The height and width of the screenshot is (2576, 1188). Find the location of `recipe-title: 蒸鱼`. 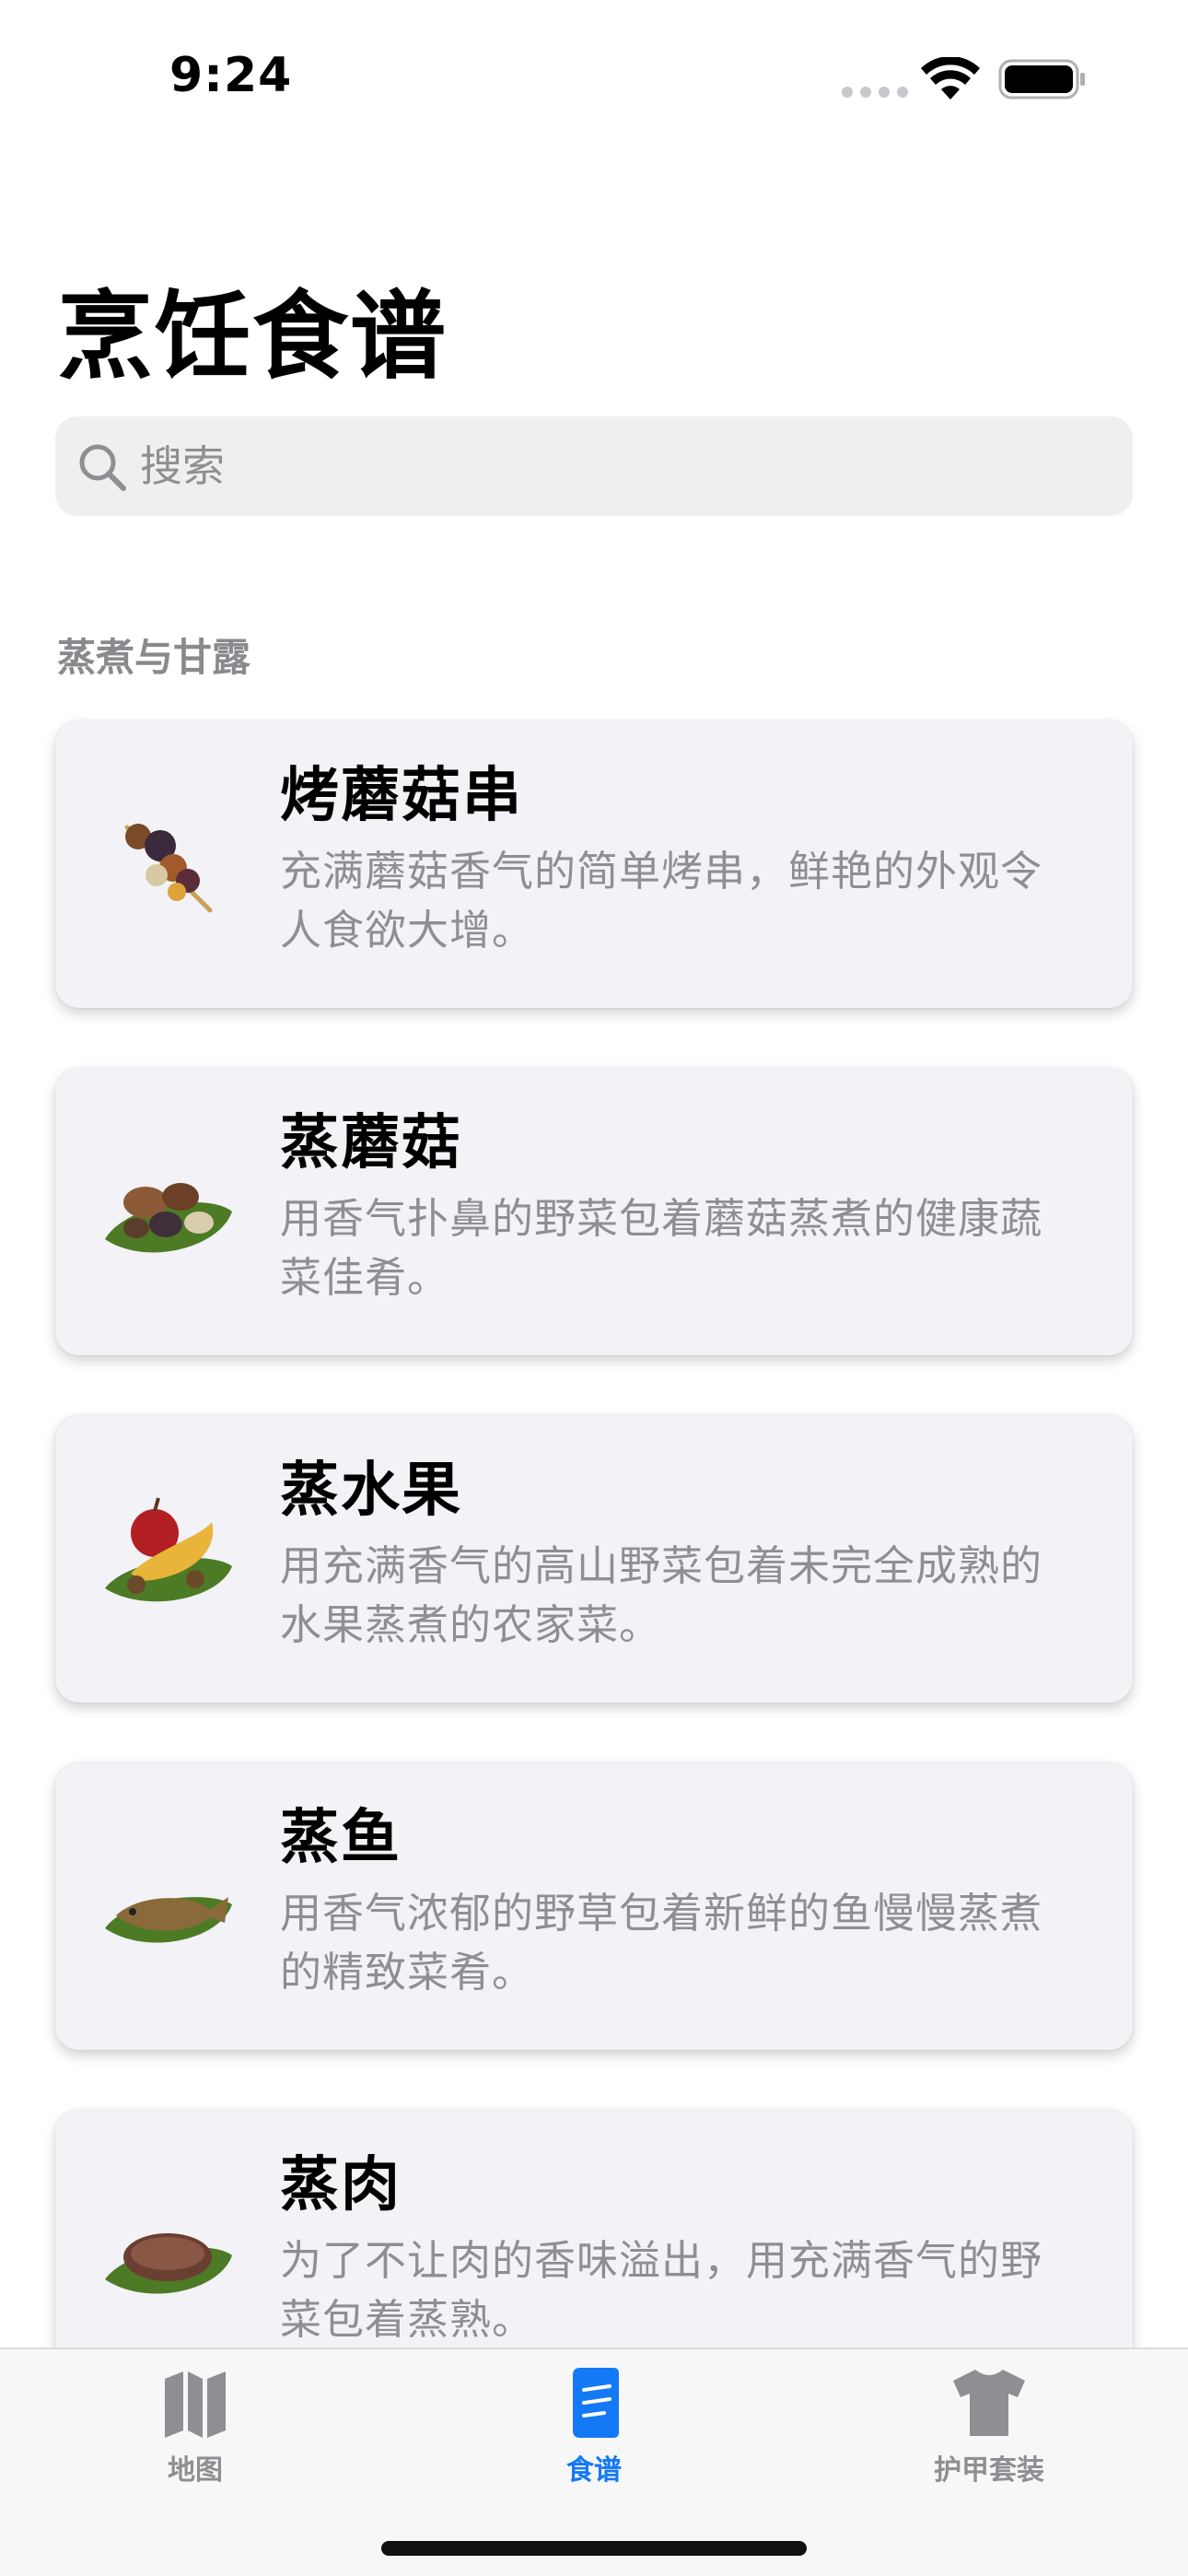

recipe-title: 蒸鱼 is located at coordinates (341, 1838).